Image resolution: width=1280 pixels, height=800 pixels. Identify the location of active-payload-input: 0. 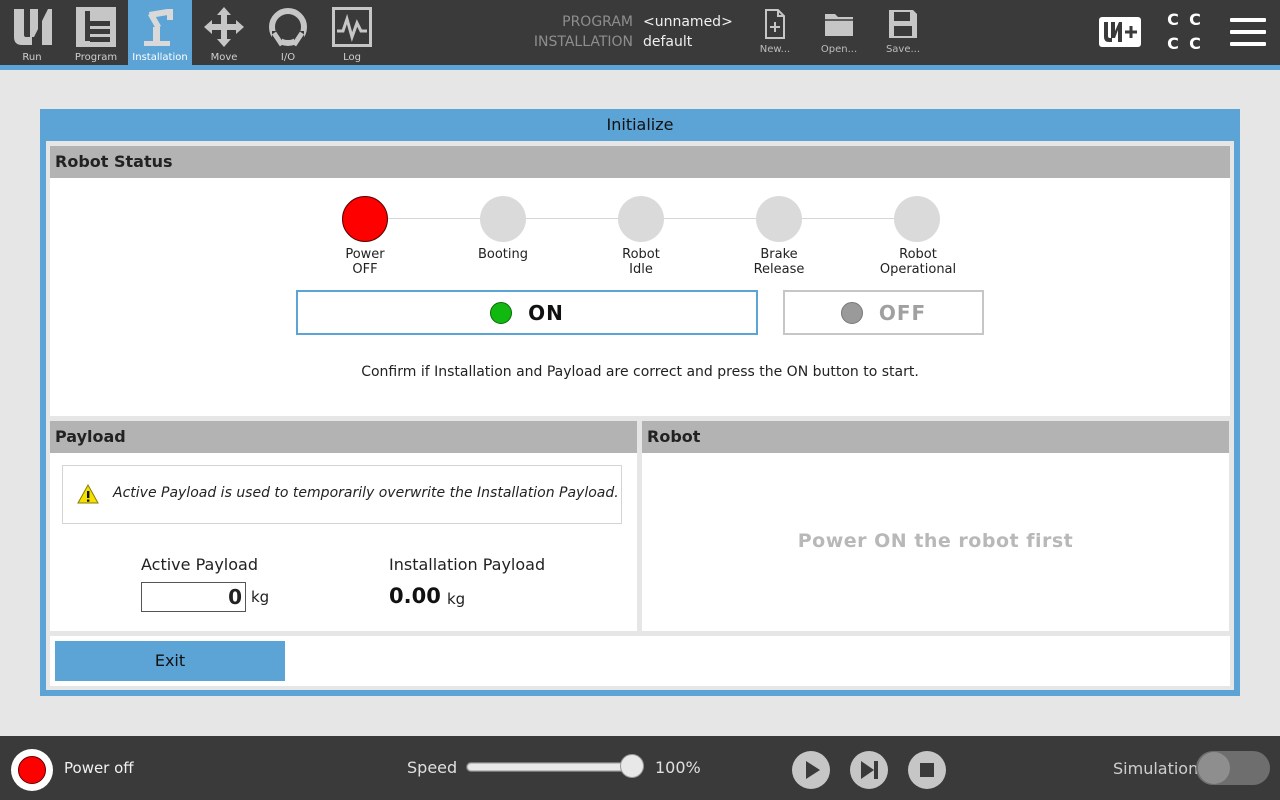
(193, 597).